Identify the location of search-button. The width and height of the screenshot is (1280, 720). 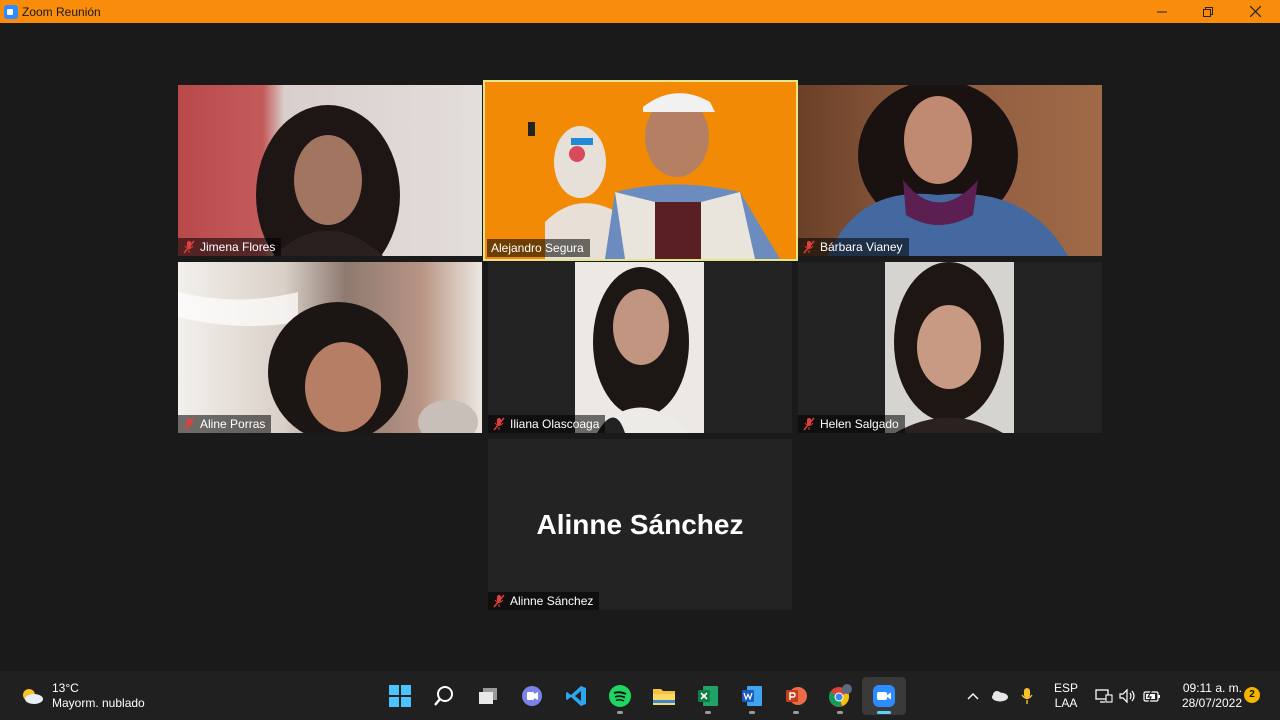
(444, 696).